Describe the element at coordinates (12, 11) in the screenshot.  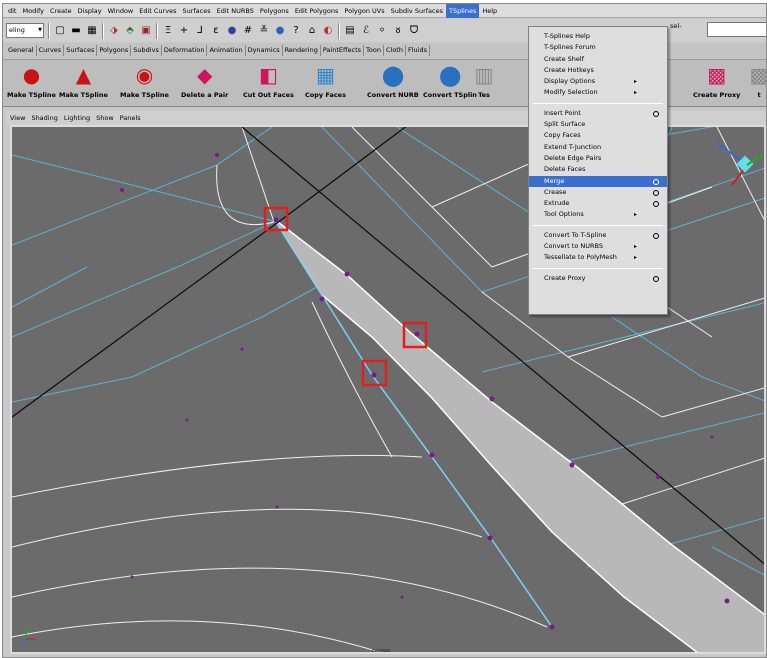
I see `menu-dit: dit` at that location.